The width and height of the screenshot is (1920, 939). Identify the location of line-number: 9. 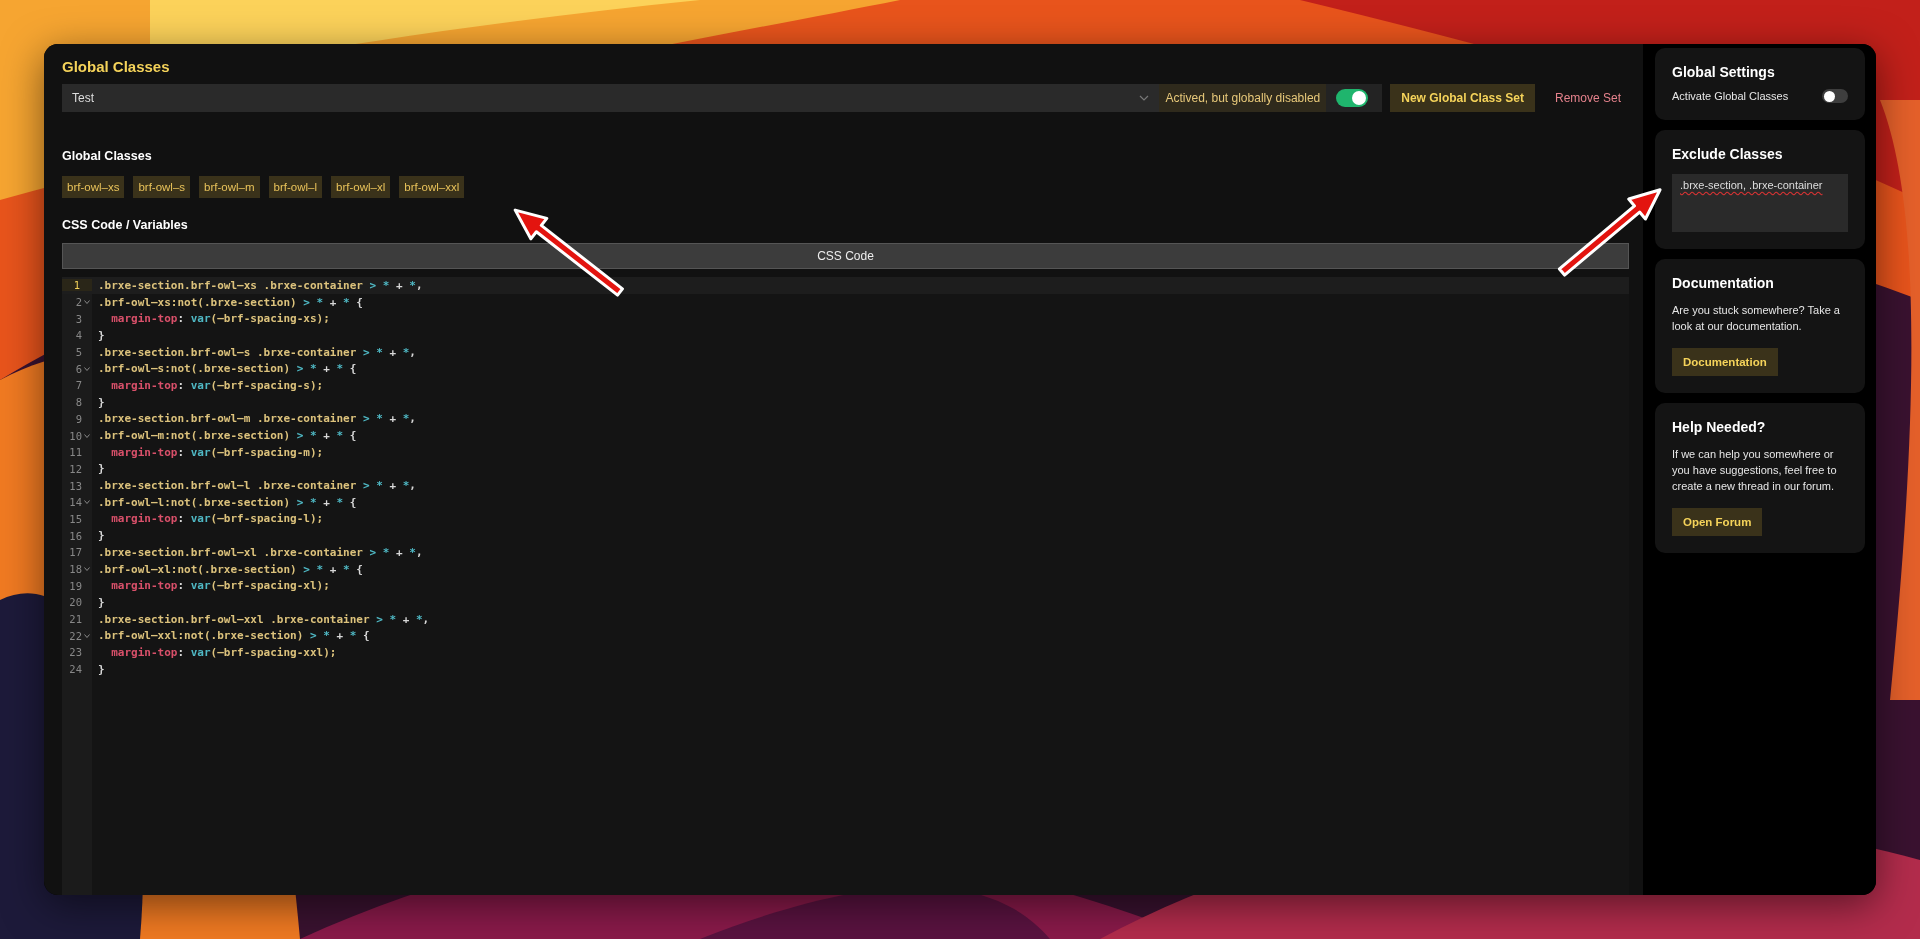
(78, 418).